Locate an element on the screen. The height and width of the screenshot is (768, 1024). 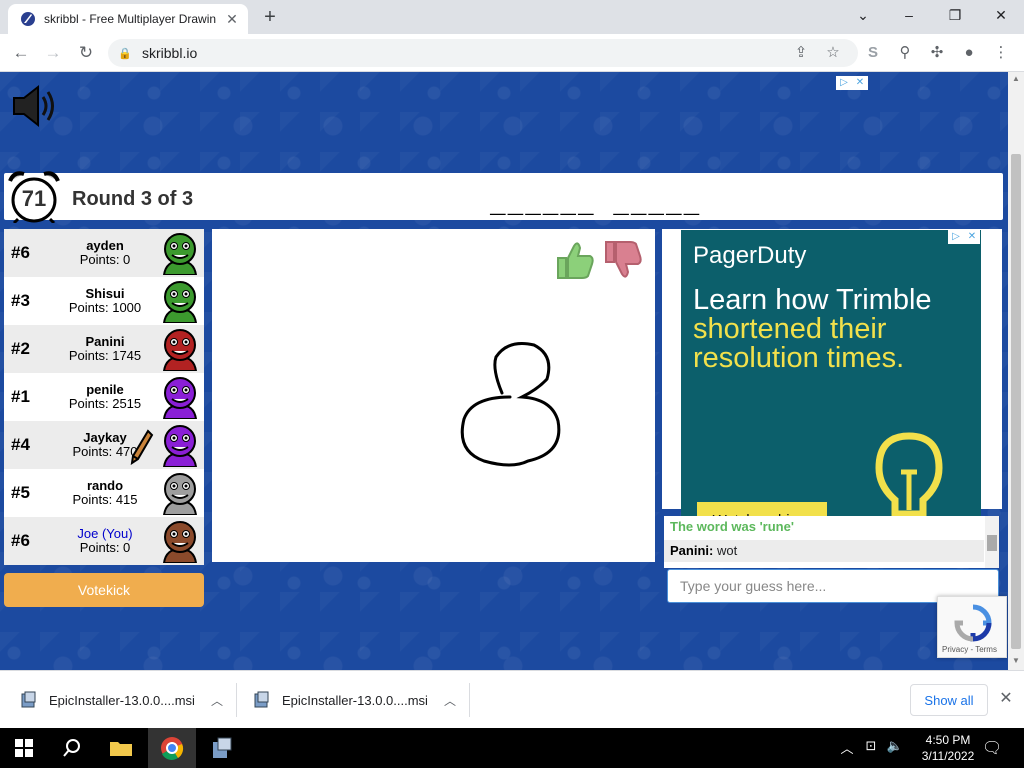
clock-time: 4:50 PM is located at coordinates (948, 740).